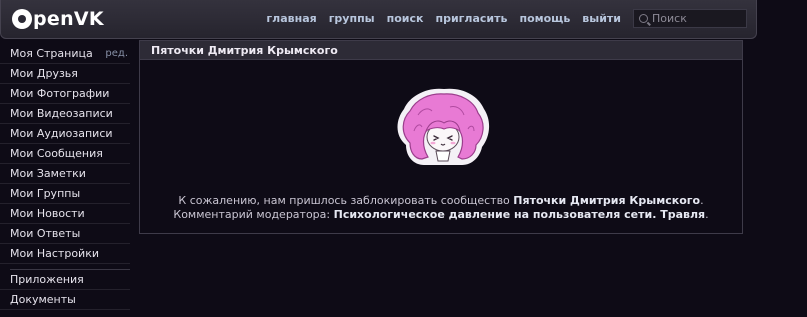  Describe the element at coordinates (48, 173) in the screenshot. I see `sidebar-item-label: Мои Заметки` at that location.